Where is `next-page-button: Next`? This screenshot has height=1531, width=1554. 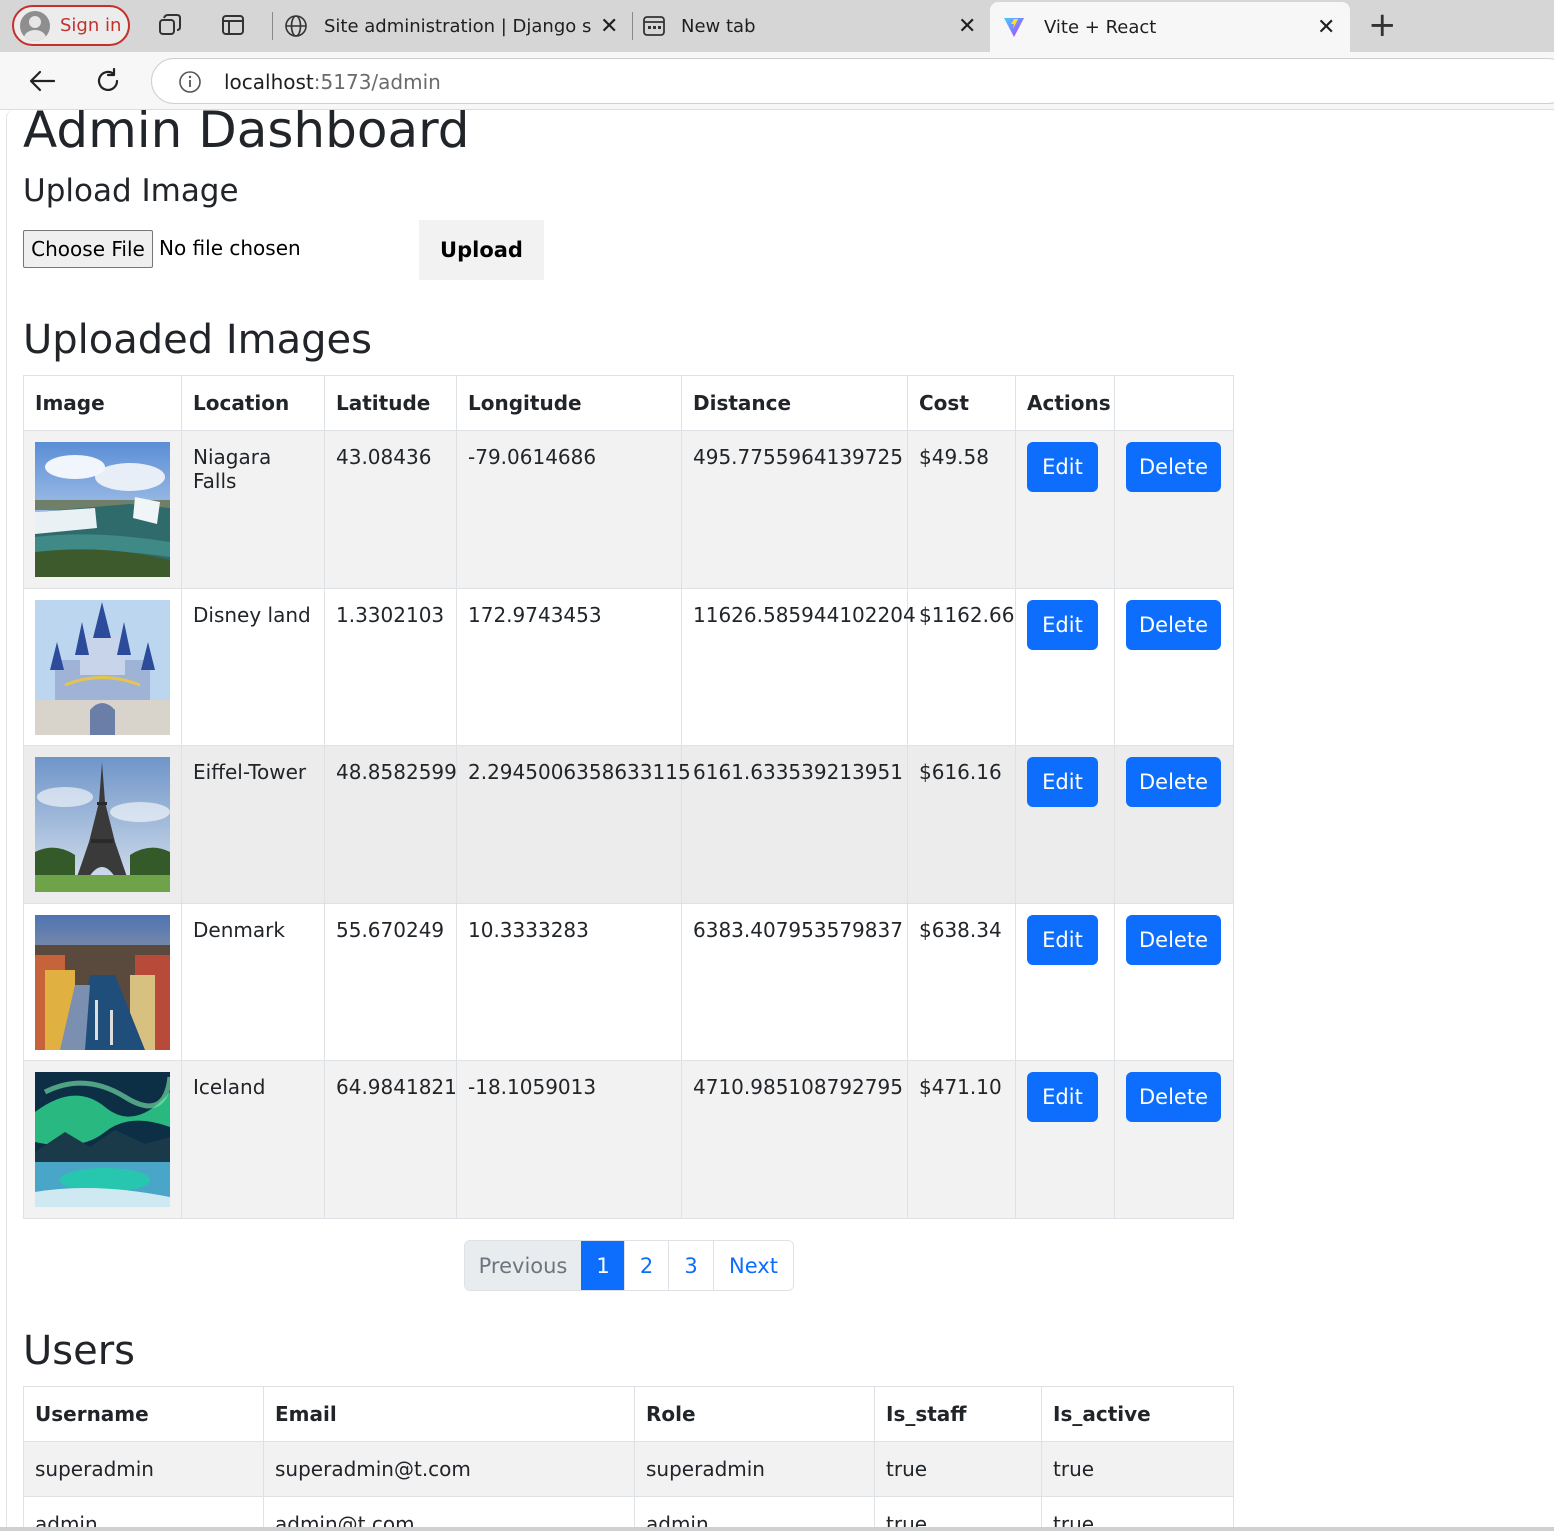
next-page-button: Next is located at coordinates (753, 1265).